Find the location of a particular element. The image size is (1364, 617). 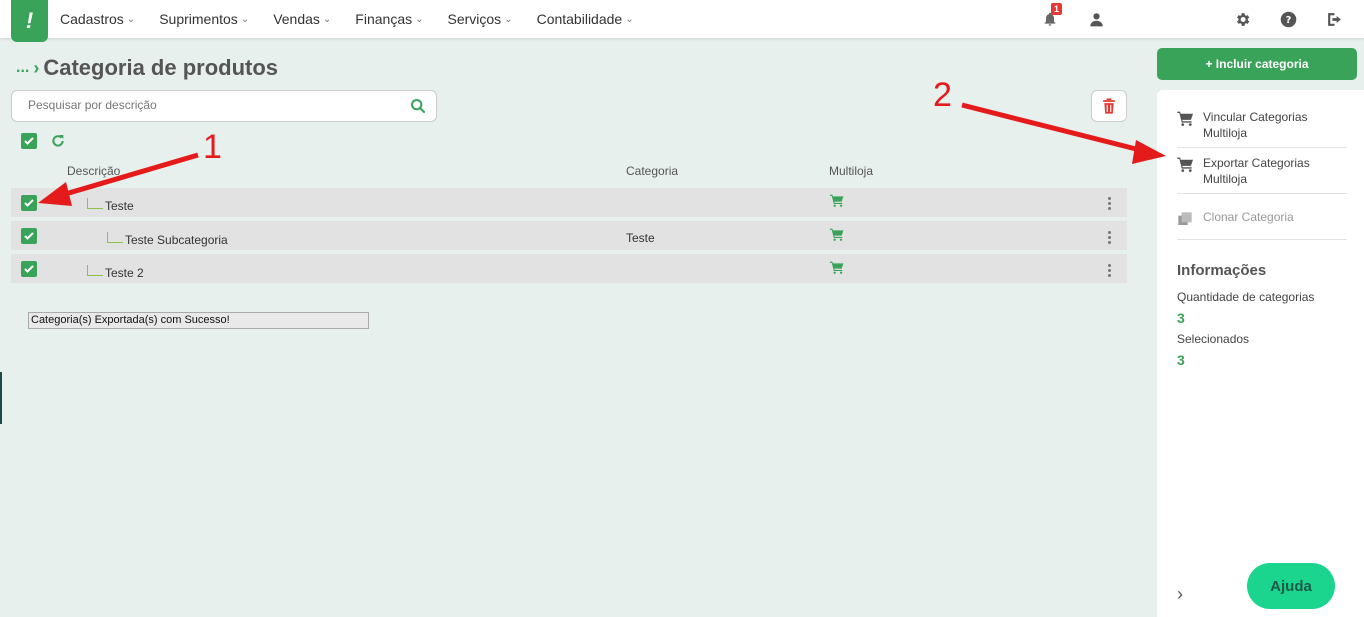

column-header-multistore: Multiloja is located at coordinates (851, 171).